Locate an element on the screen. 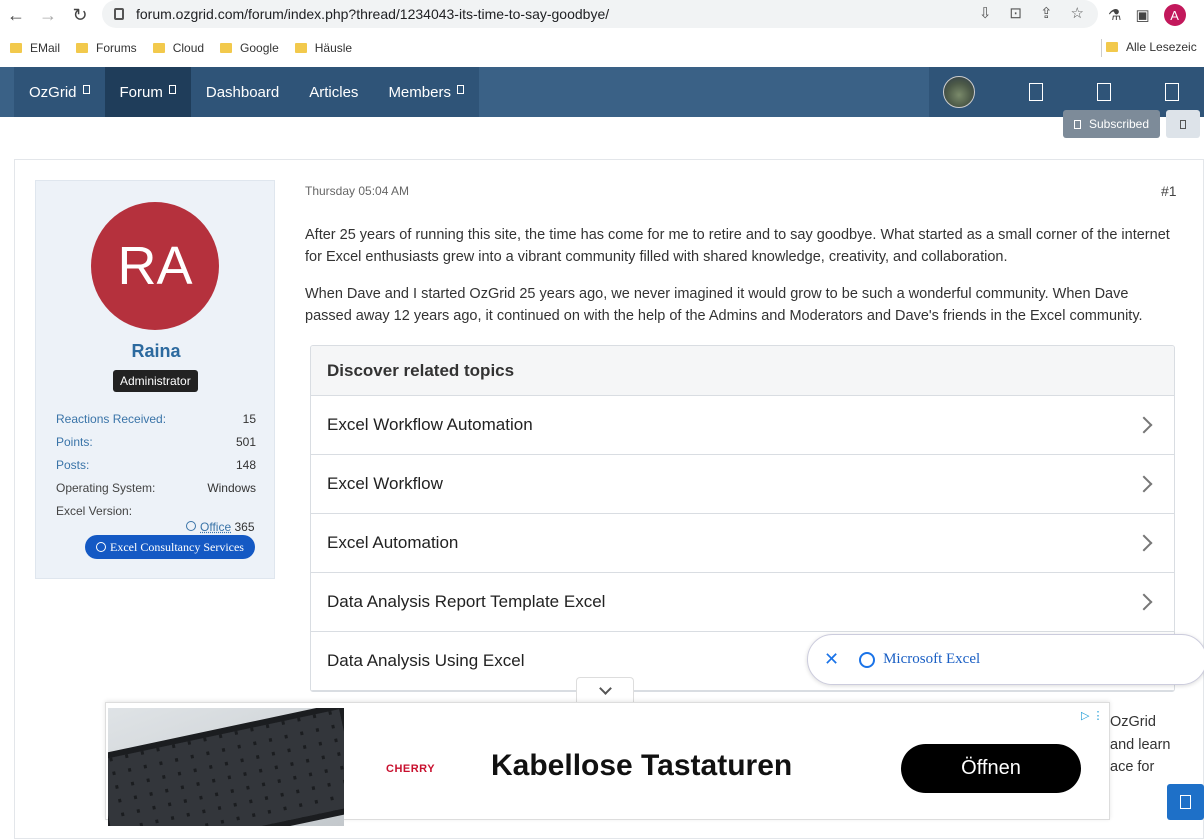 The width and height of the screenshot is (1204, 839). thread-options-button is located at coordinates (1183, 124).